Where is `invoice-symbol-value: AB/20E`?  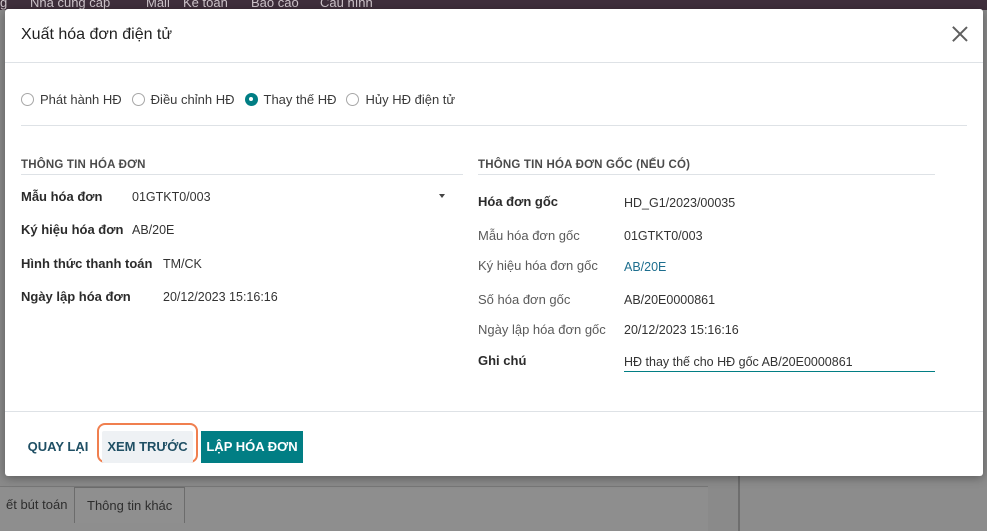 invoice-symbol-value: AB/20E is located at coordinates (153, 230).